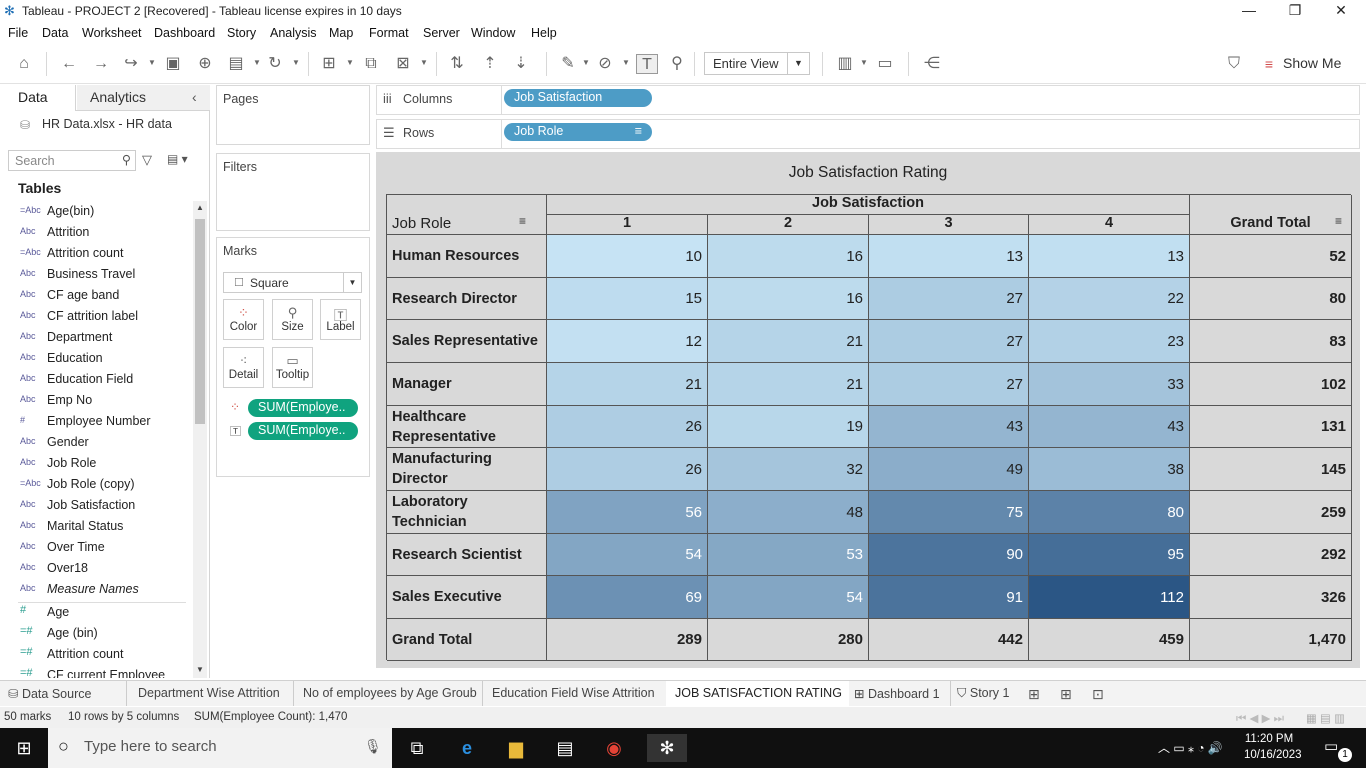 This screenshot has height=768, width=1366. What do you see at coordinates (24, 748) in the screenshot?
I see `windows-start-icon: ⊞` at bounding box center [24, 748].